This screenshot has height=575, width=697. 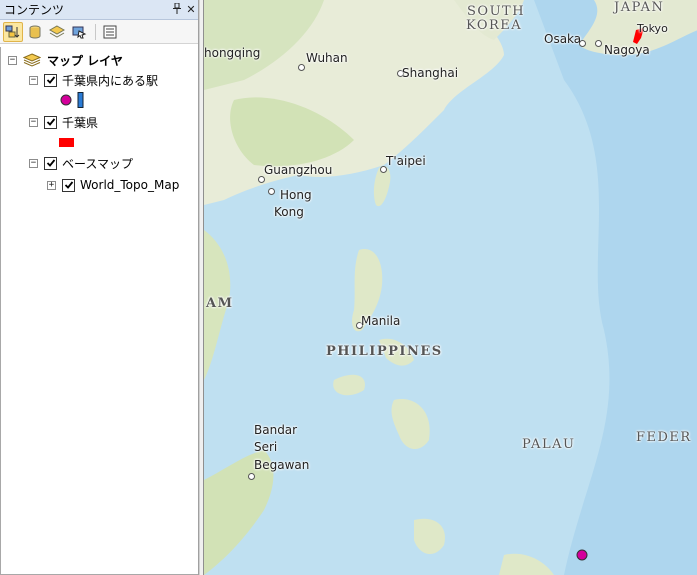 I want to click on tree-row-stations-layer: − 千葉県内にある駅, so click(x=93, y=80).